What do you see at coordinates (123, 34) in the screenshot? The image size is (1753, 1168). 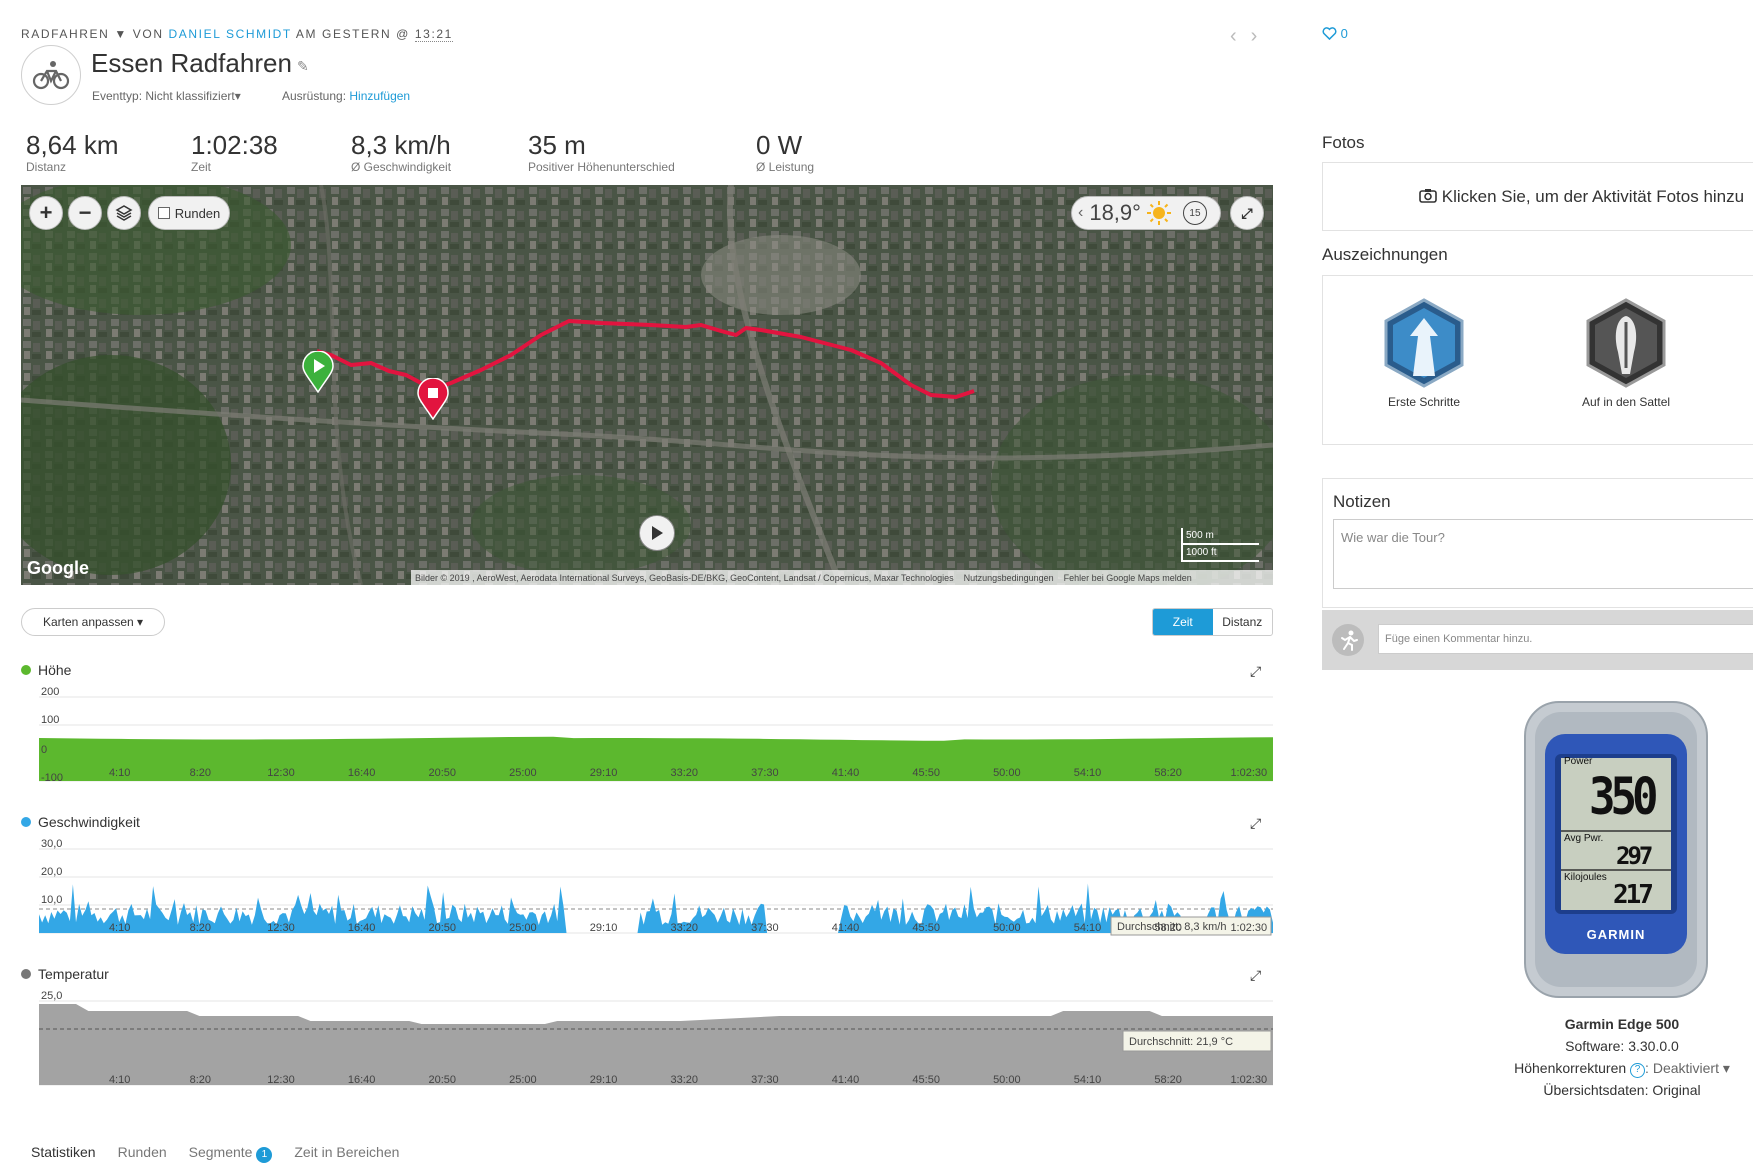 I see `caret-down-icon: ▼` at bounding box center [123, 34].